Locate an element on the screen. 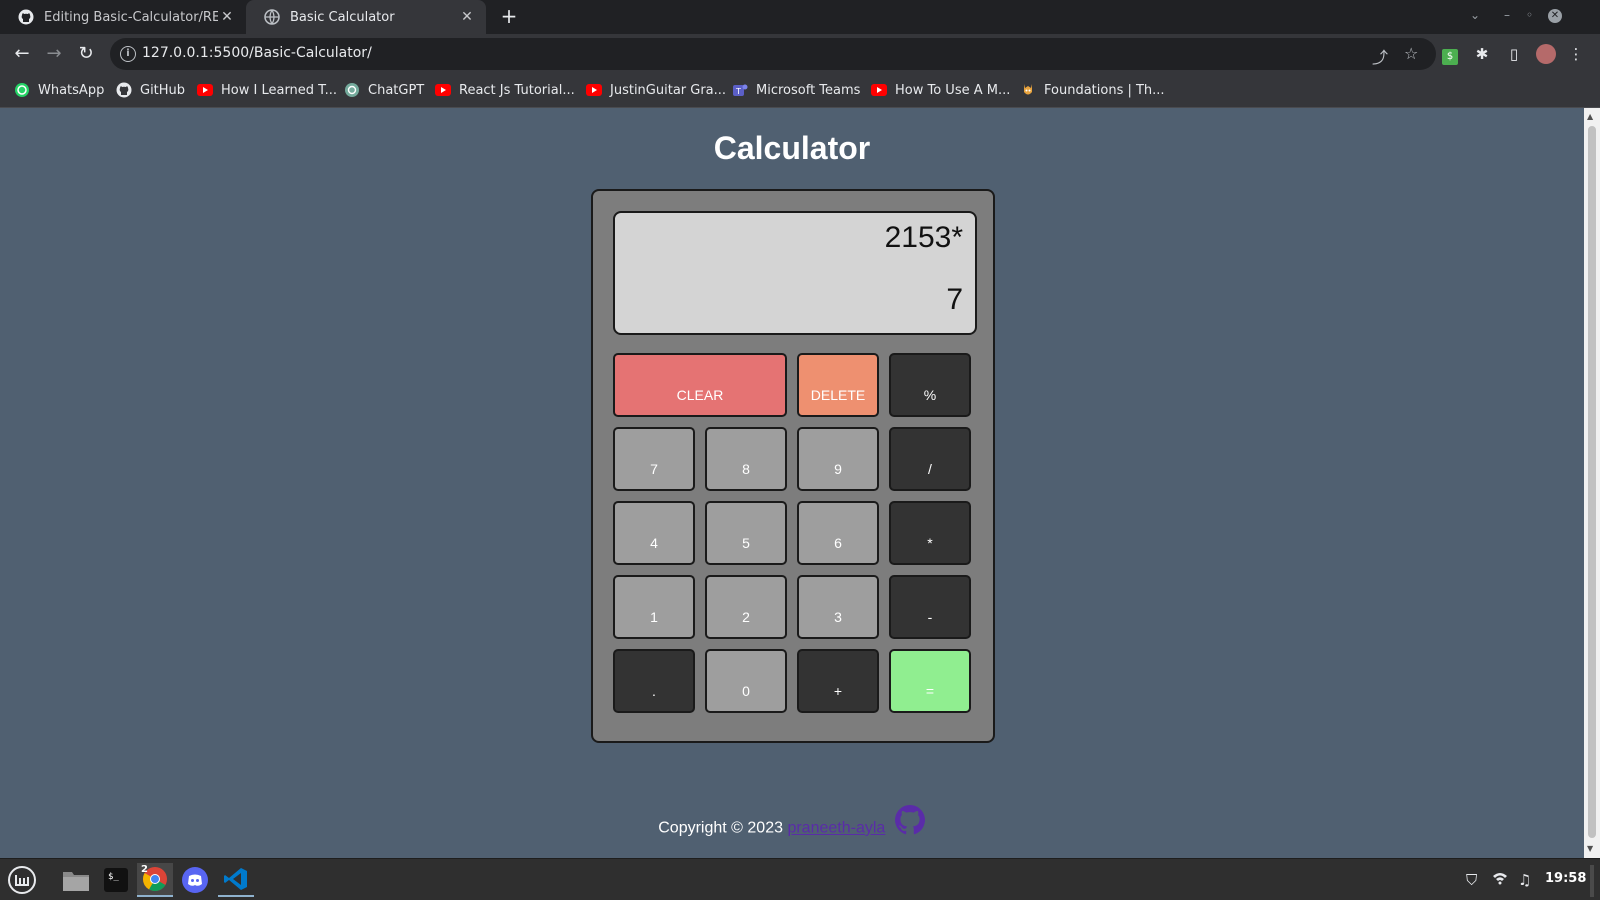 This screenshot has width=1600, height=900. tab-search-icon: ⌄ is located at coordinates (1475, 15).